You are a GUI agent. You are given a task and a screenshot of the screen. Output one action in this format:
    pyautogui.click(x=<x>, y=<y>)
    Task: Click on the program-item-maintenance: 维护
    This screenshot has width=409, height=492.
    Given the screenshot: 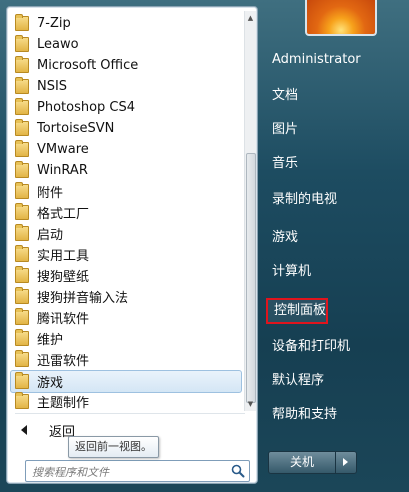 What is the action you would take?
    pyautogui.click(x=127, y=338)
    